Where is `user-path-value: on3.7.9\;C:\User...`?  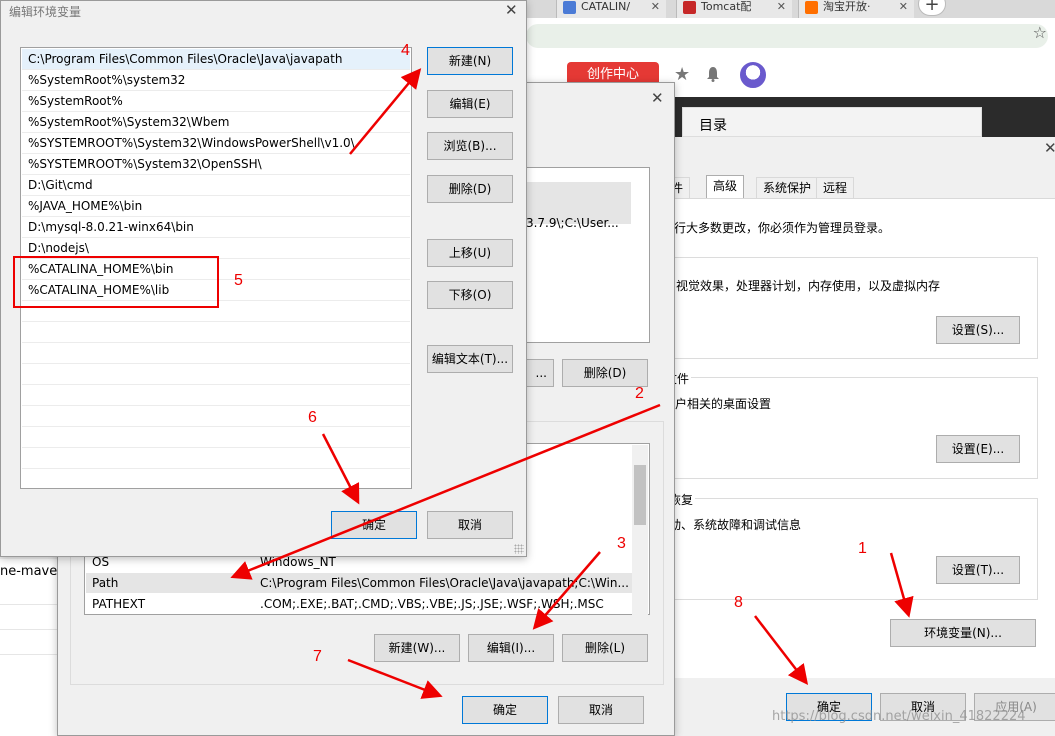 user-path-value: on3.7.9\;C:\User... is located at coordinates (565, 223).